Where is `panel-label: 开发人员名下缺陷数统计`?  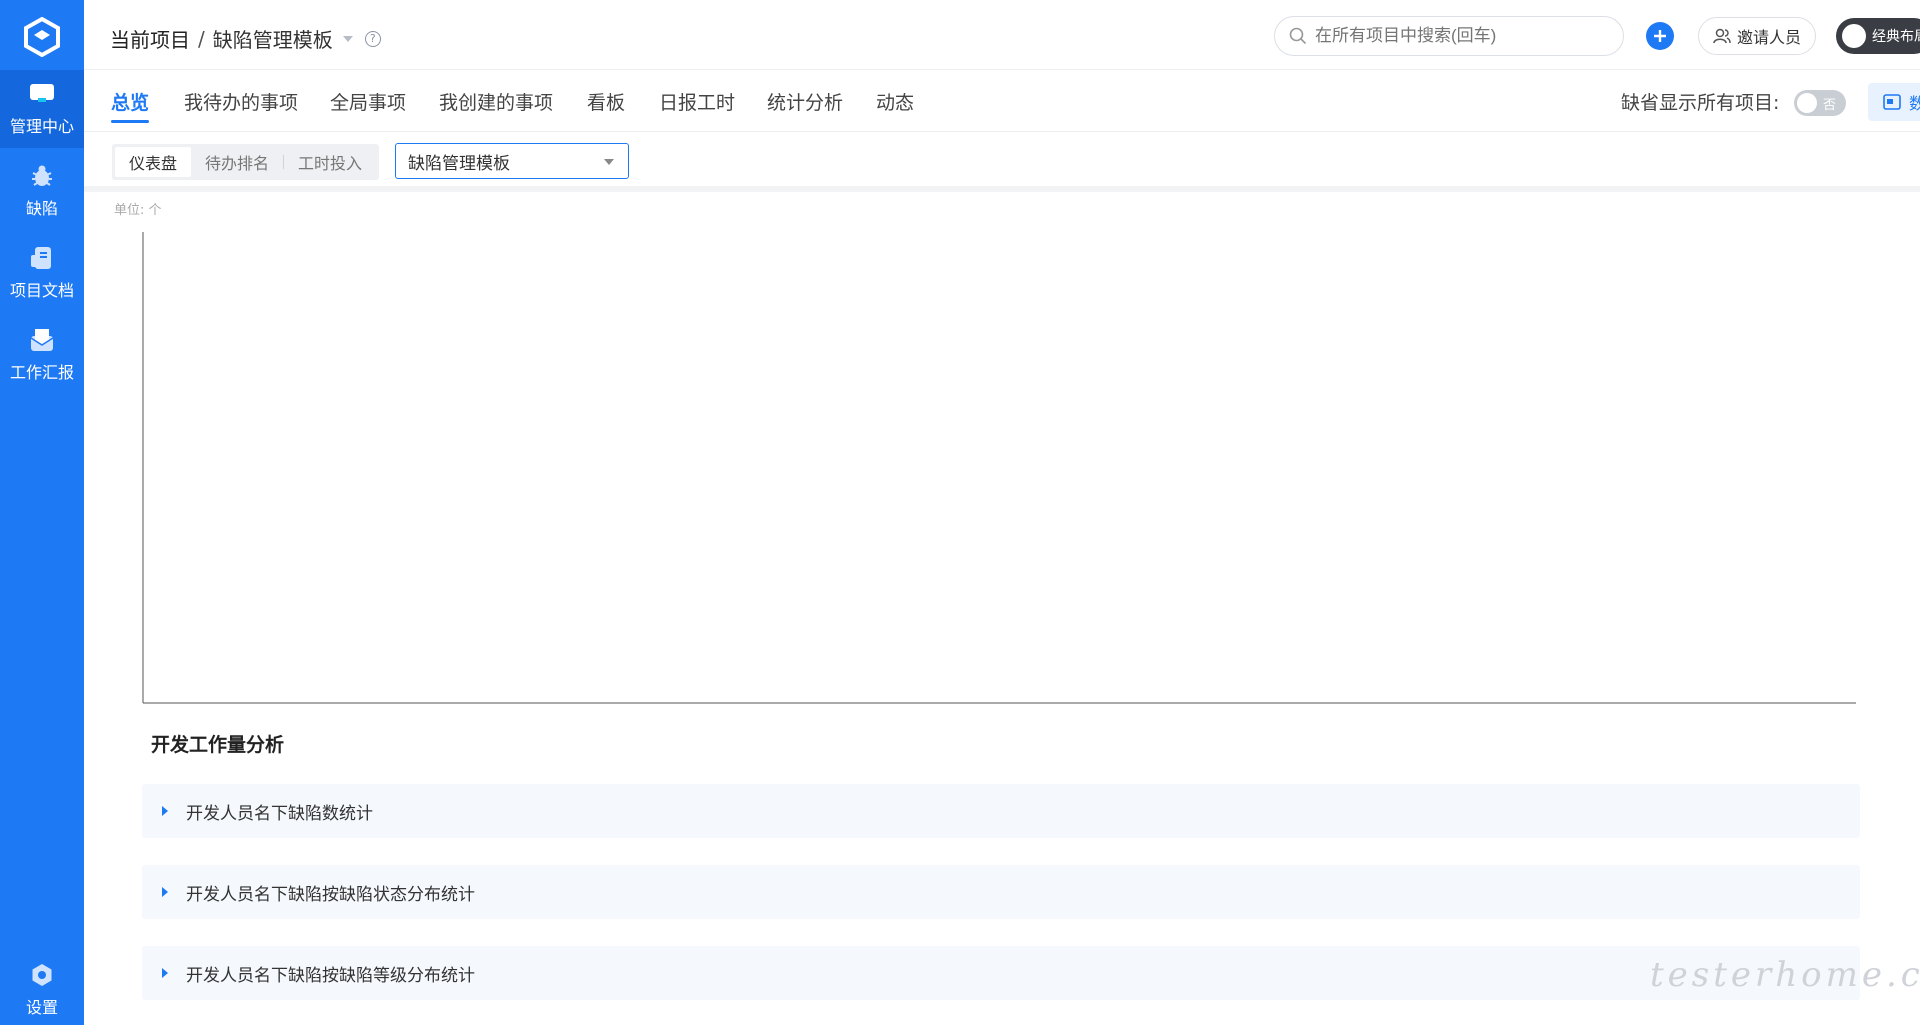 panel-label: 开发人员名下缺陷数统计 is located at coordinates (279, 813).